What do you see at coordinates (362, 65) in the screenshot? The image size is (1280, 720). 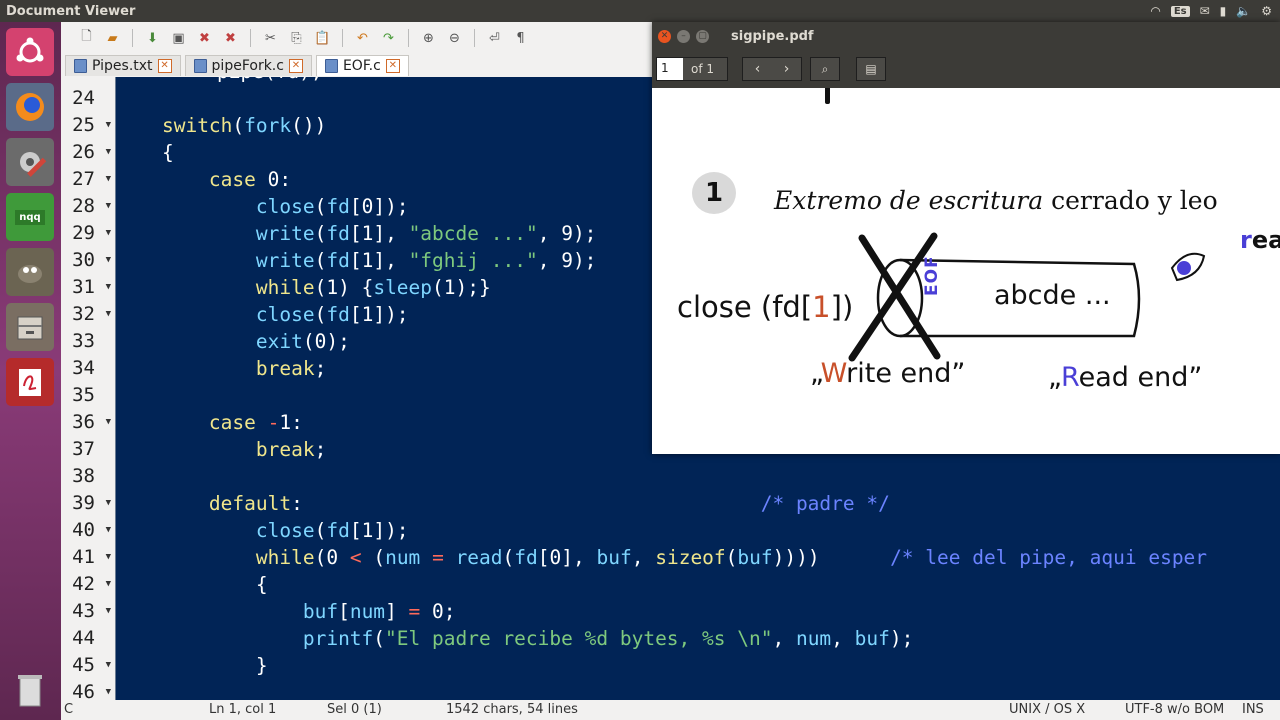 I see `tab-eof-c: EOF.c ✕` at bounding box center [362, 65].